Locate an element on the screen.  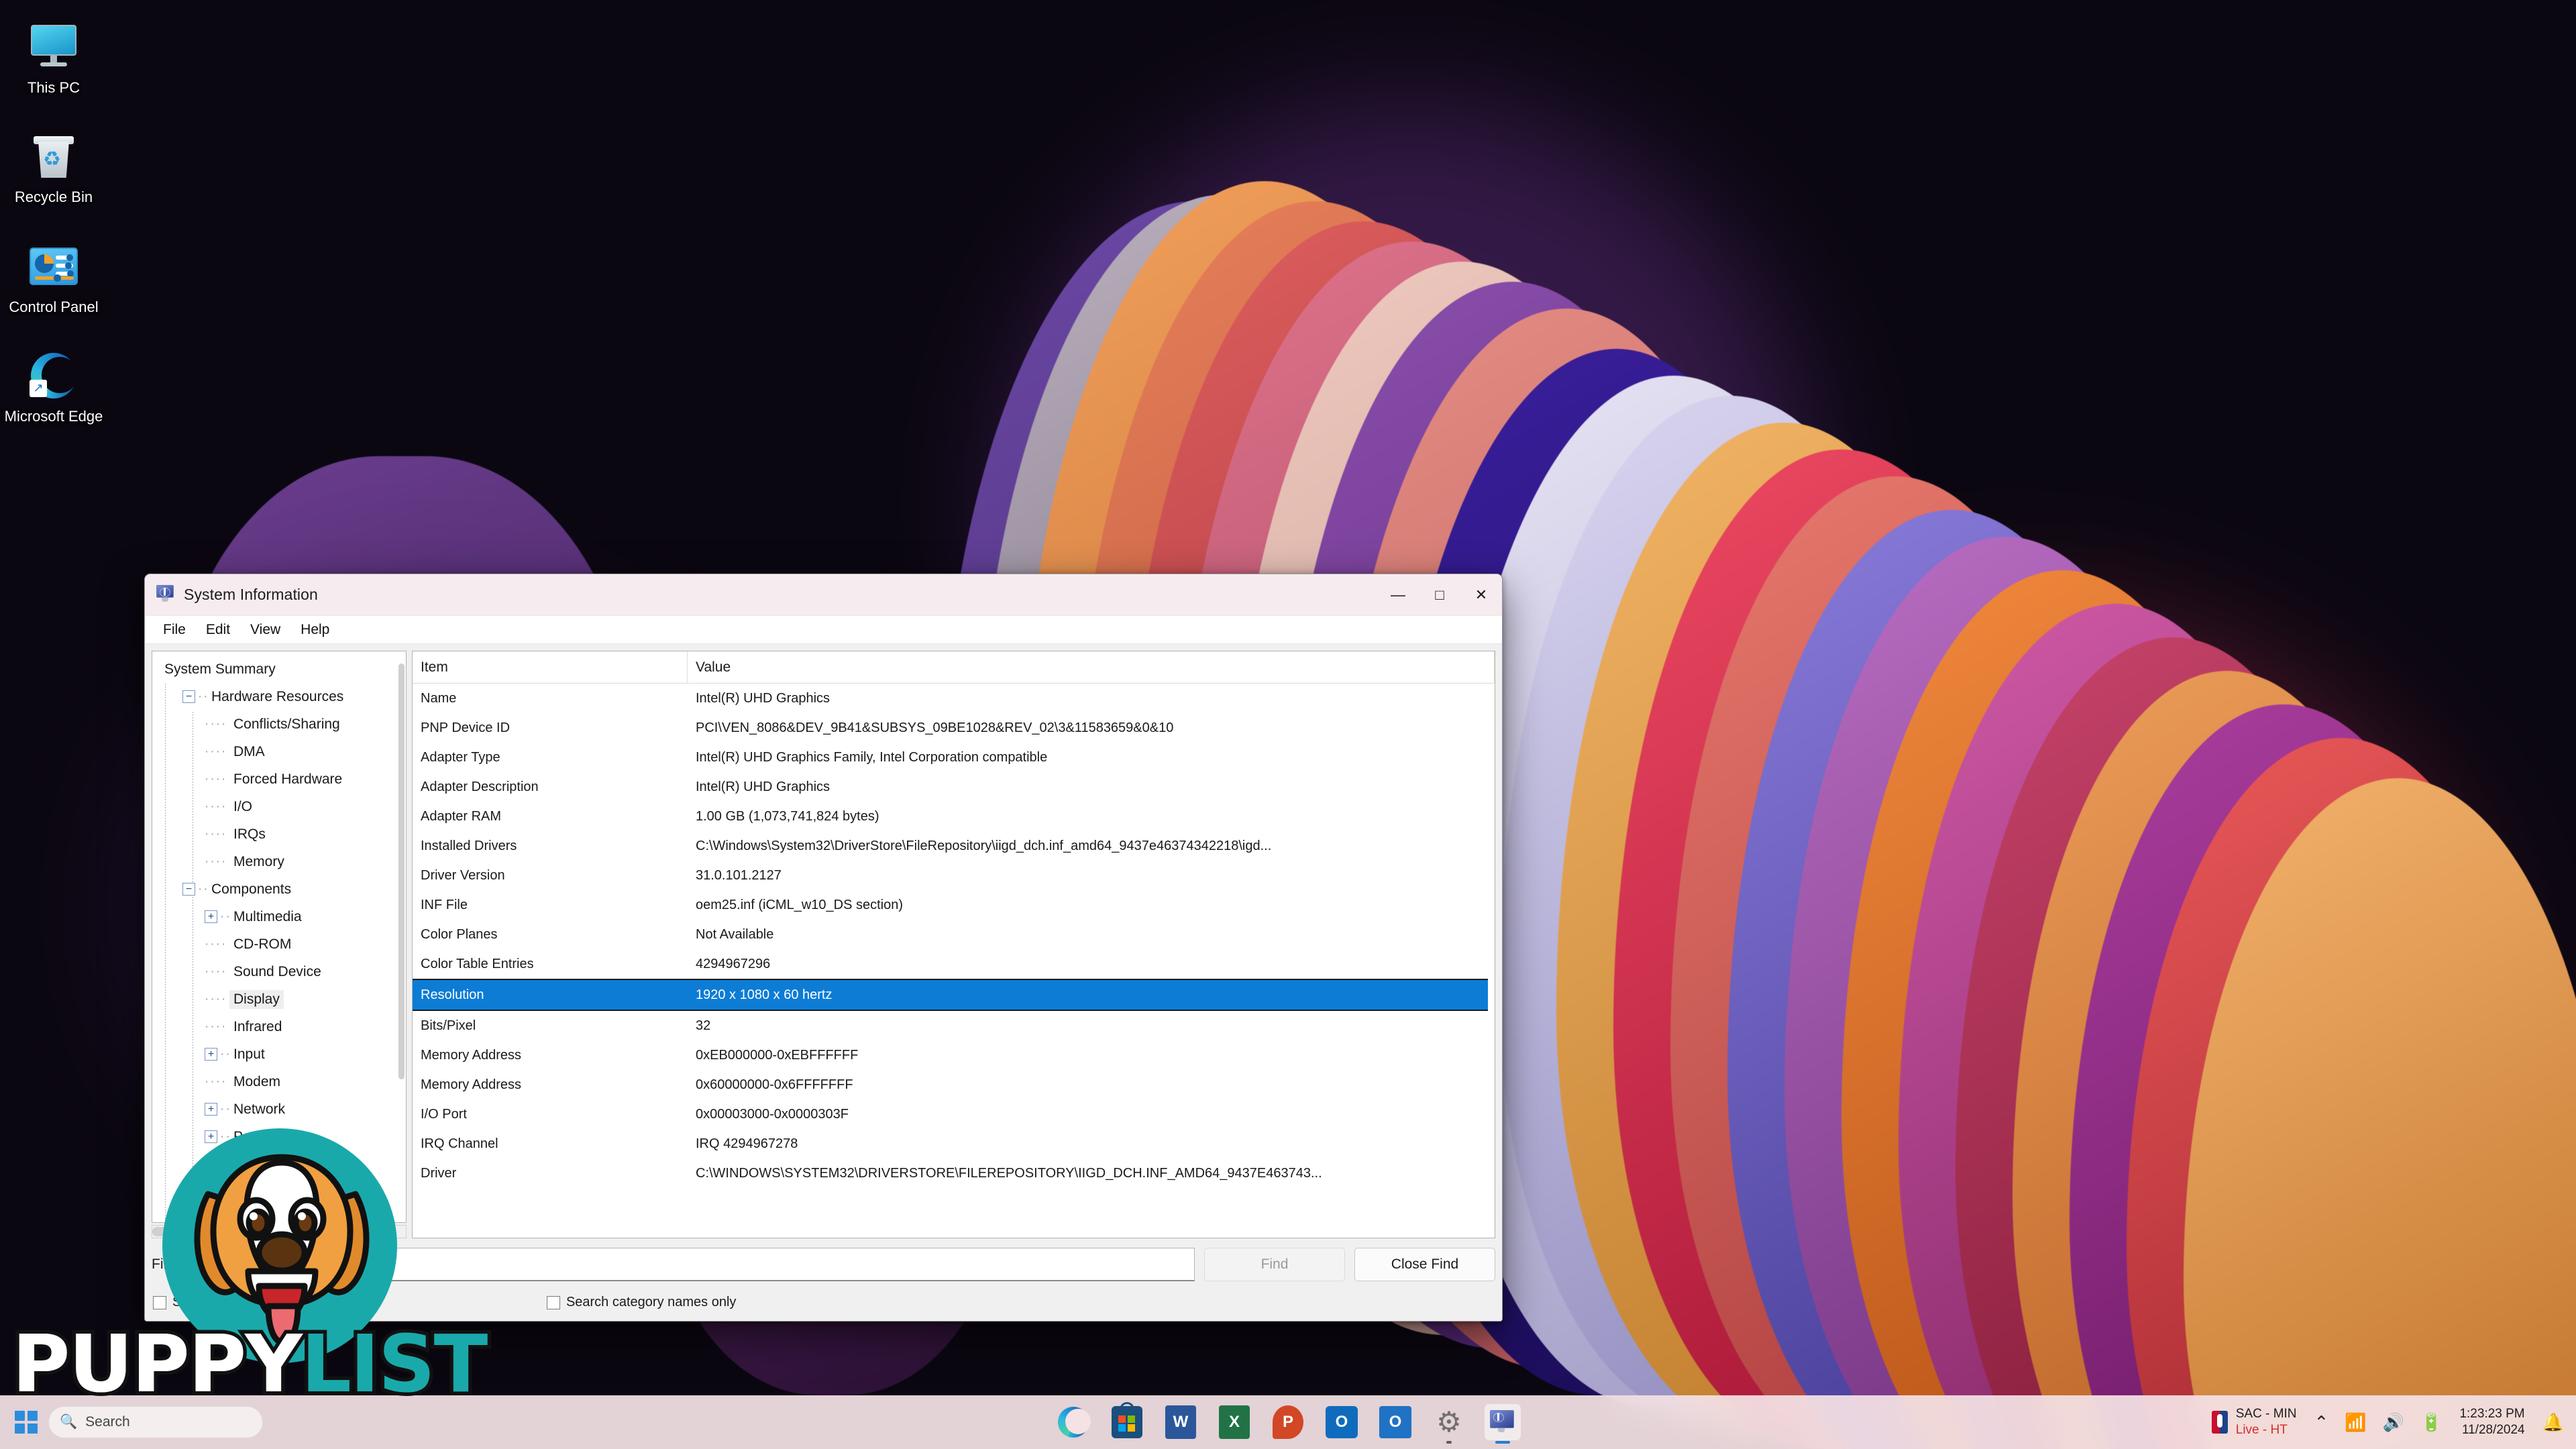
tree-node-ports: +·· Ports is located at coordinates (279, 1136).